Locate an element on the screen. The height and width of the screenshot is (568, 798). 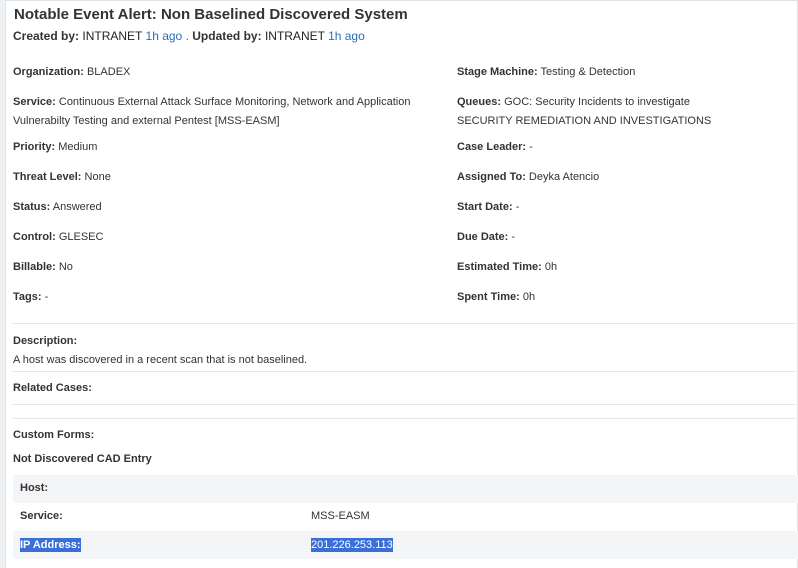
field-value: Testing & Detection is located at coordinates (588, 72).